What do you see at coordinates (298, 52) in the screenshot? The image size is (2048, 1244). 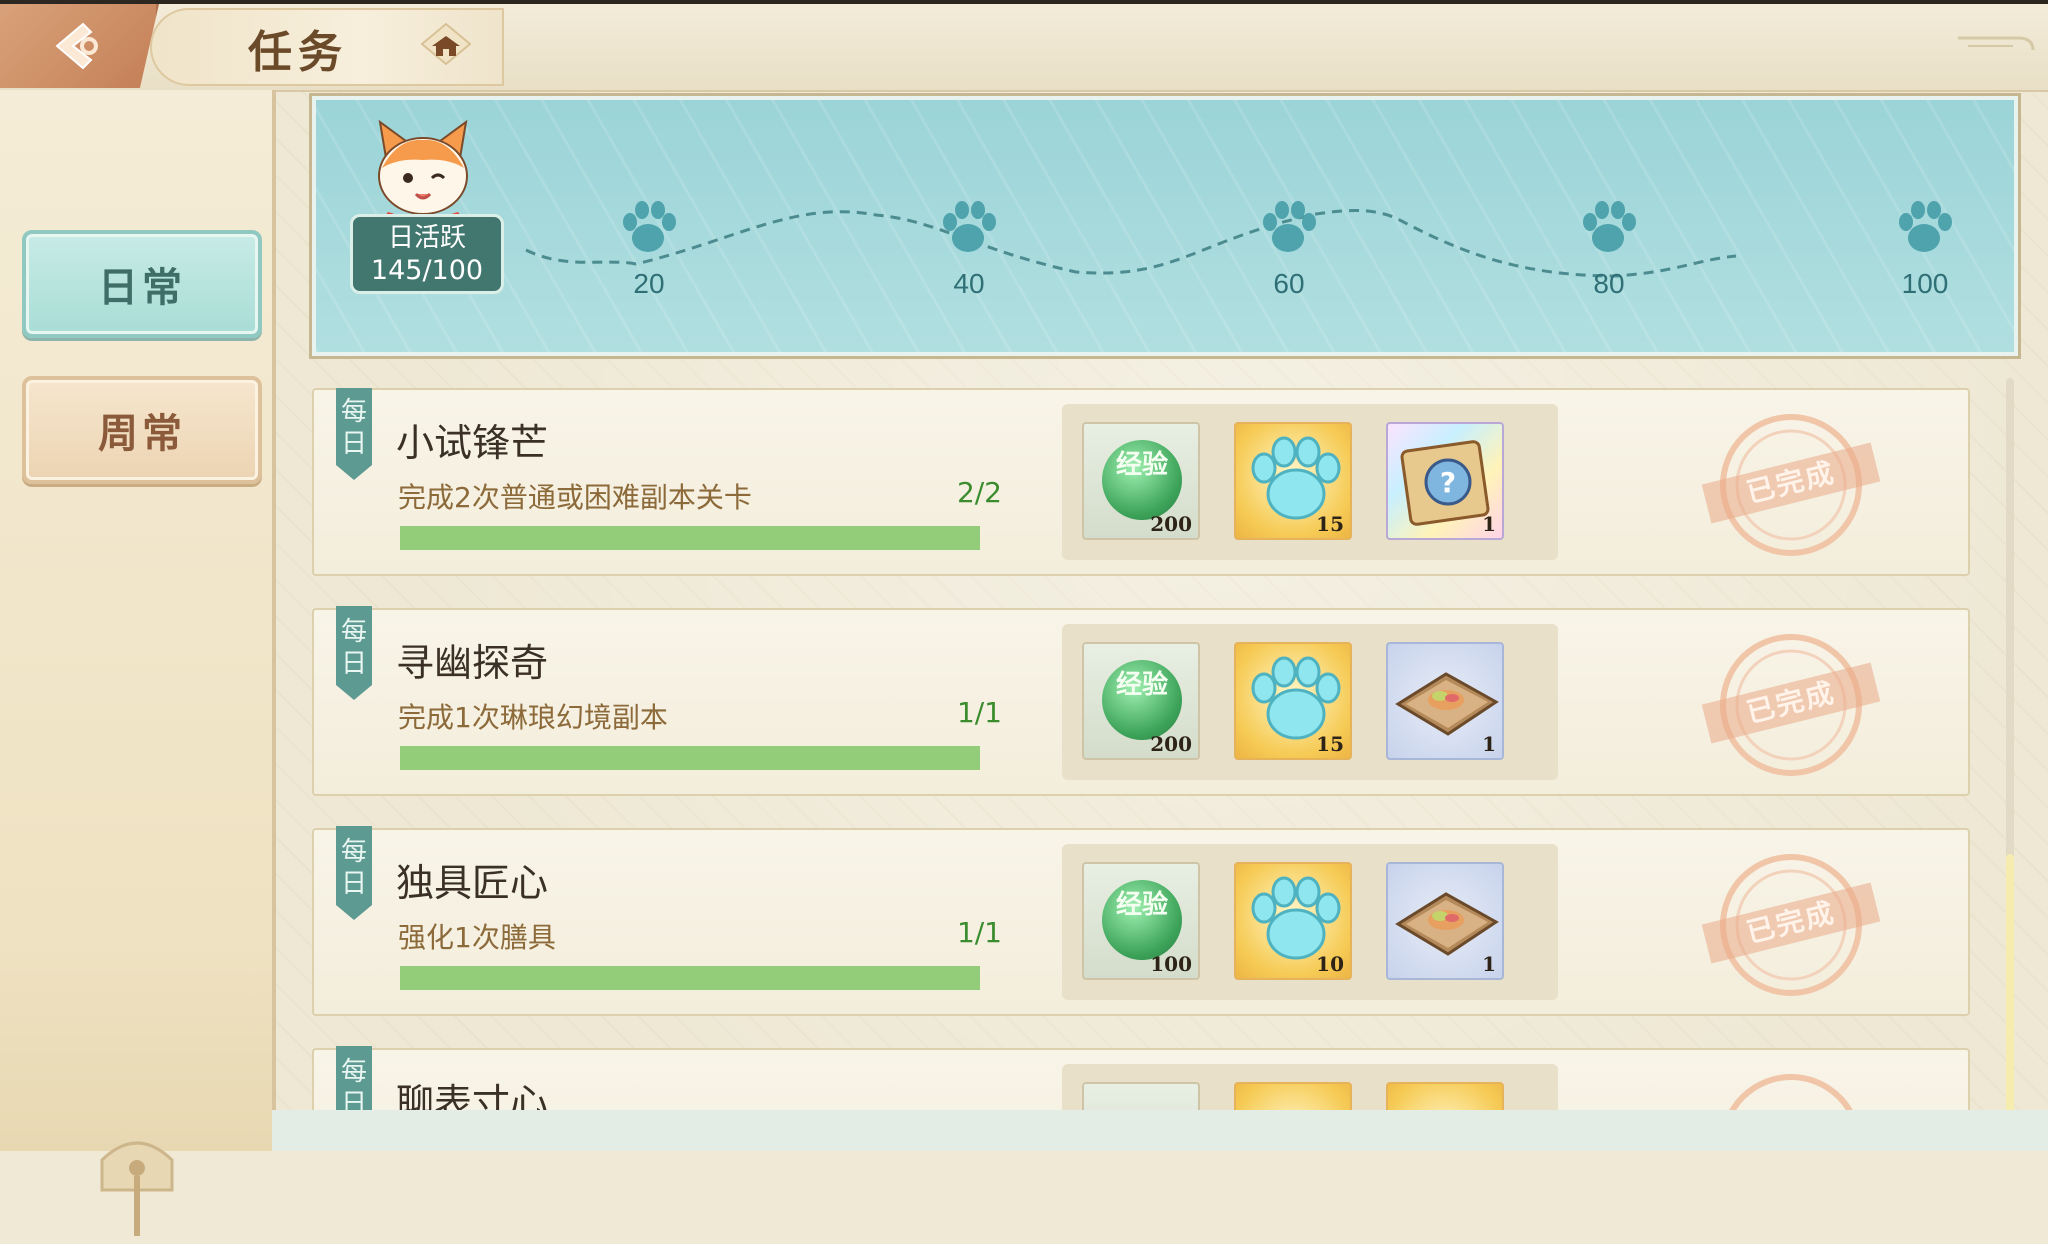 I see `page-title: 任务` at bounding box center [298, 52].